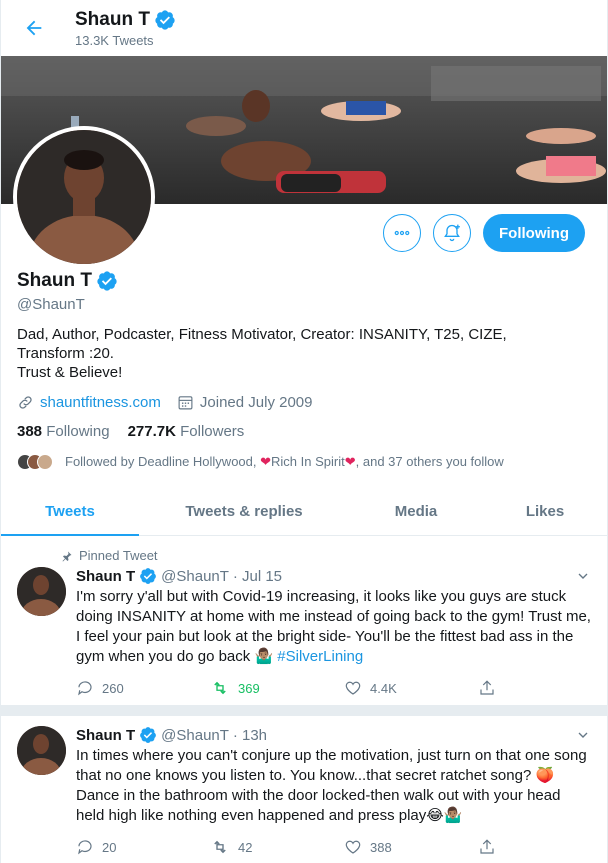  Describe the element at coordinates (320, 656) in the screenshot. I see `hashtag-link: #SilverLining` at that location.